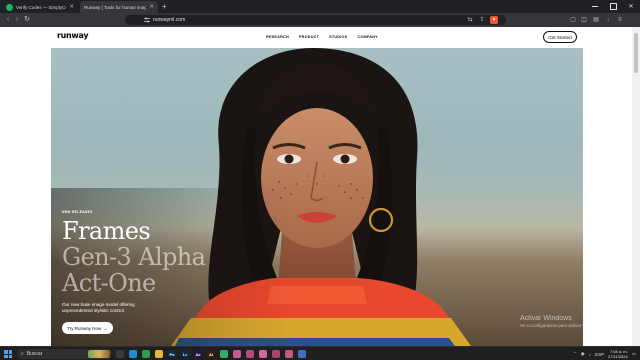 The width and height of the screenshot is (640, 360). I want to click on try-runway-button: Try Runway Now →, so click(87, 328).